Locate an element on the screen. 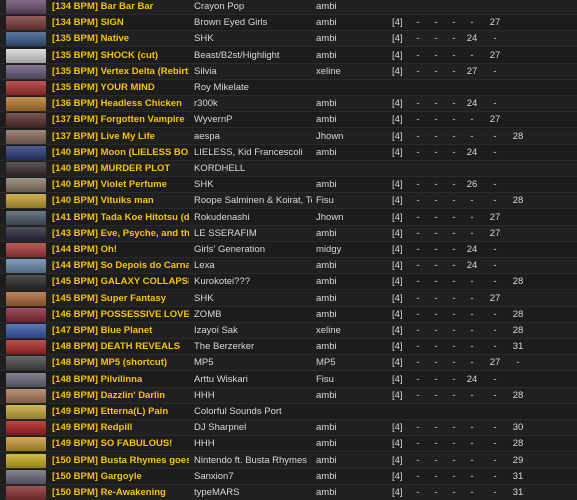  song-row: [140 BPM] MURDER PLOT KORDHELL is located at coordinates (288, 169).